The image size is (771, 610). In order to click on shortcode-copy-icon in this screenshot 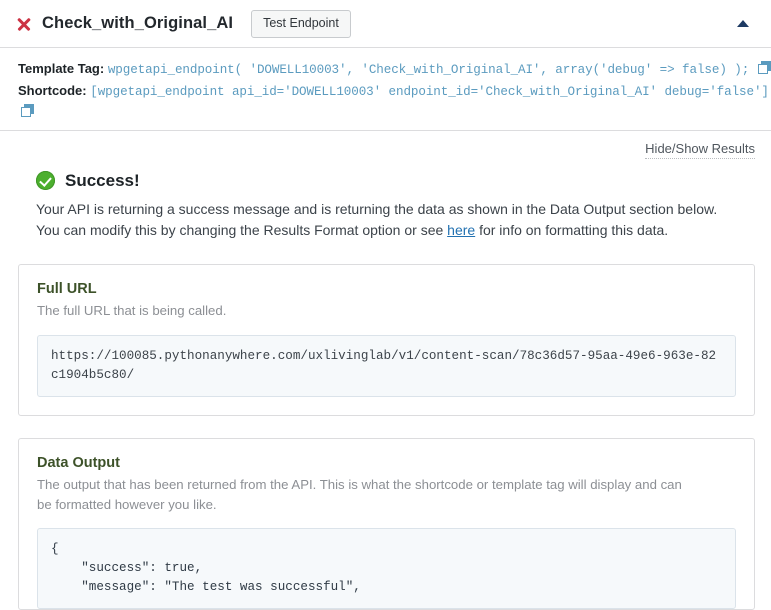, I will do `click(28, 110)`.